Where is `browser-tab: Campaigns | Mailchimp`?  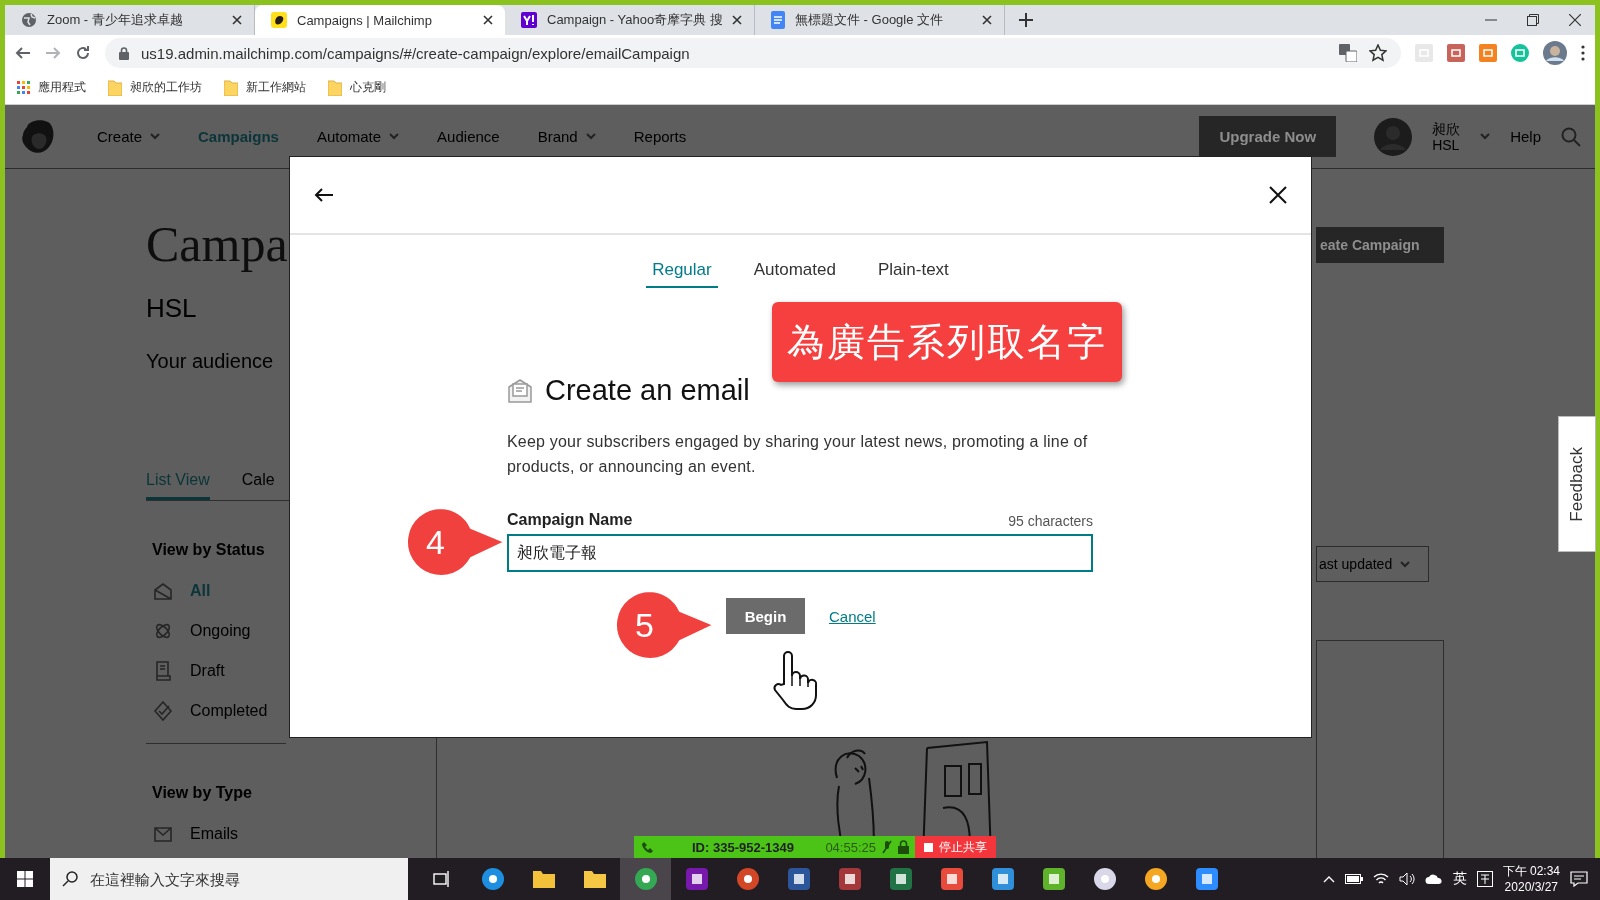 browser-tab: Campaigns | Mailchimp is located at coordinates (380, 20).